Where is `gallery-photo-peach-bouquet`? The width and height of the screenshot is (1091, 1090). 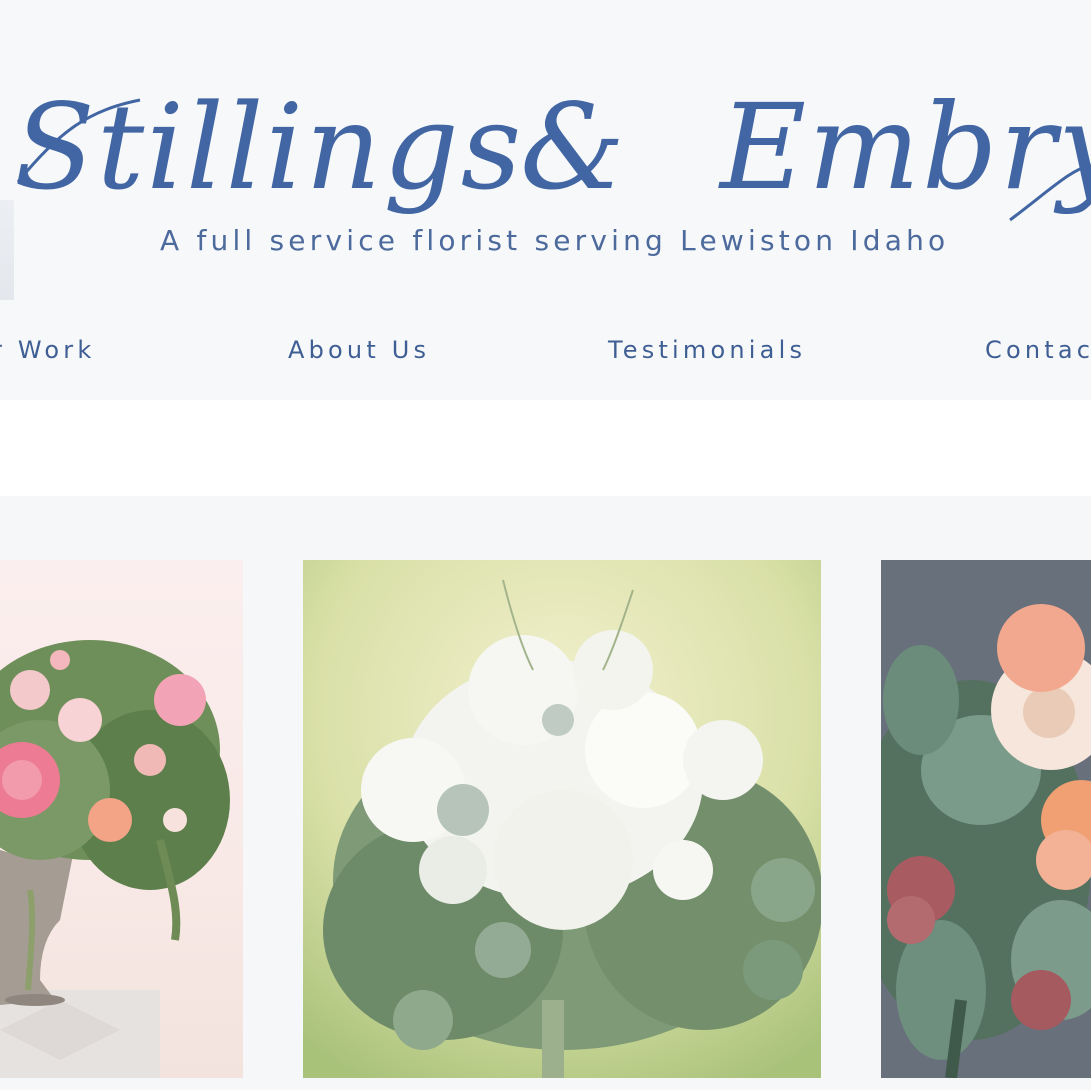
gallery-photo-peach-bouquet is located at coordinates (986, 819).